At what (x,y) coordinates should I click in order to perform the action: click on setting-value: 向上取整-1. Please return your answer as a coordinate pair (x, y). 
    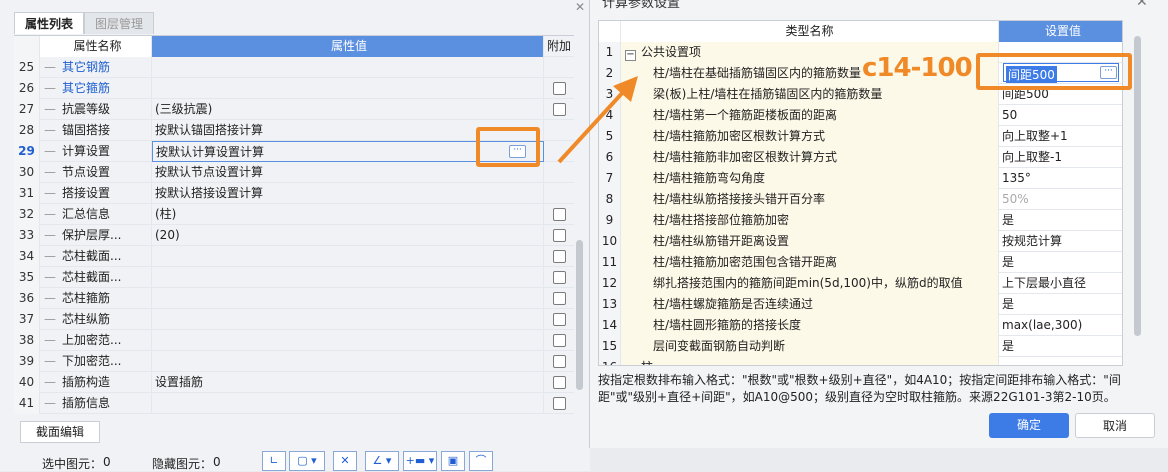
    Looking at the image, I should click on (1060, 157).